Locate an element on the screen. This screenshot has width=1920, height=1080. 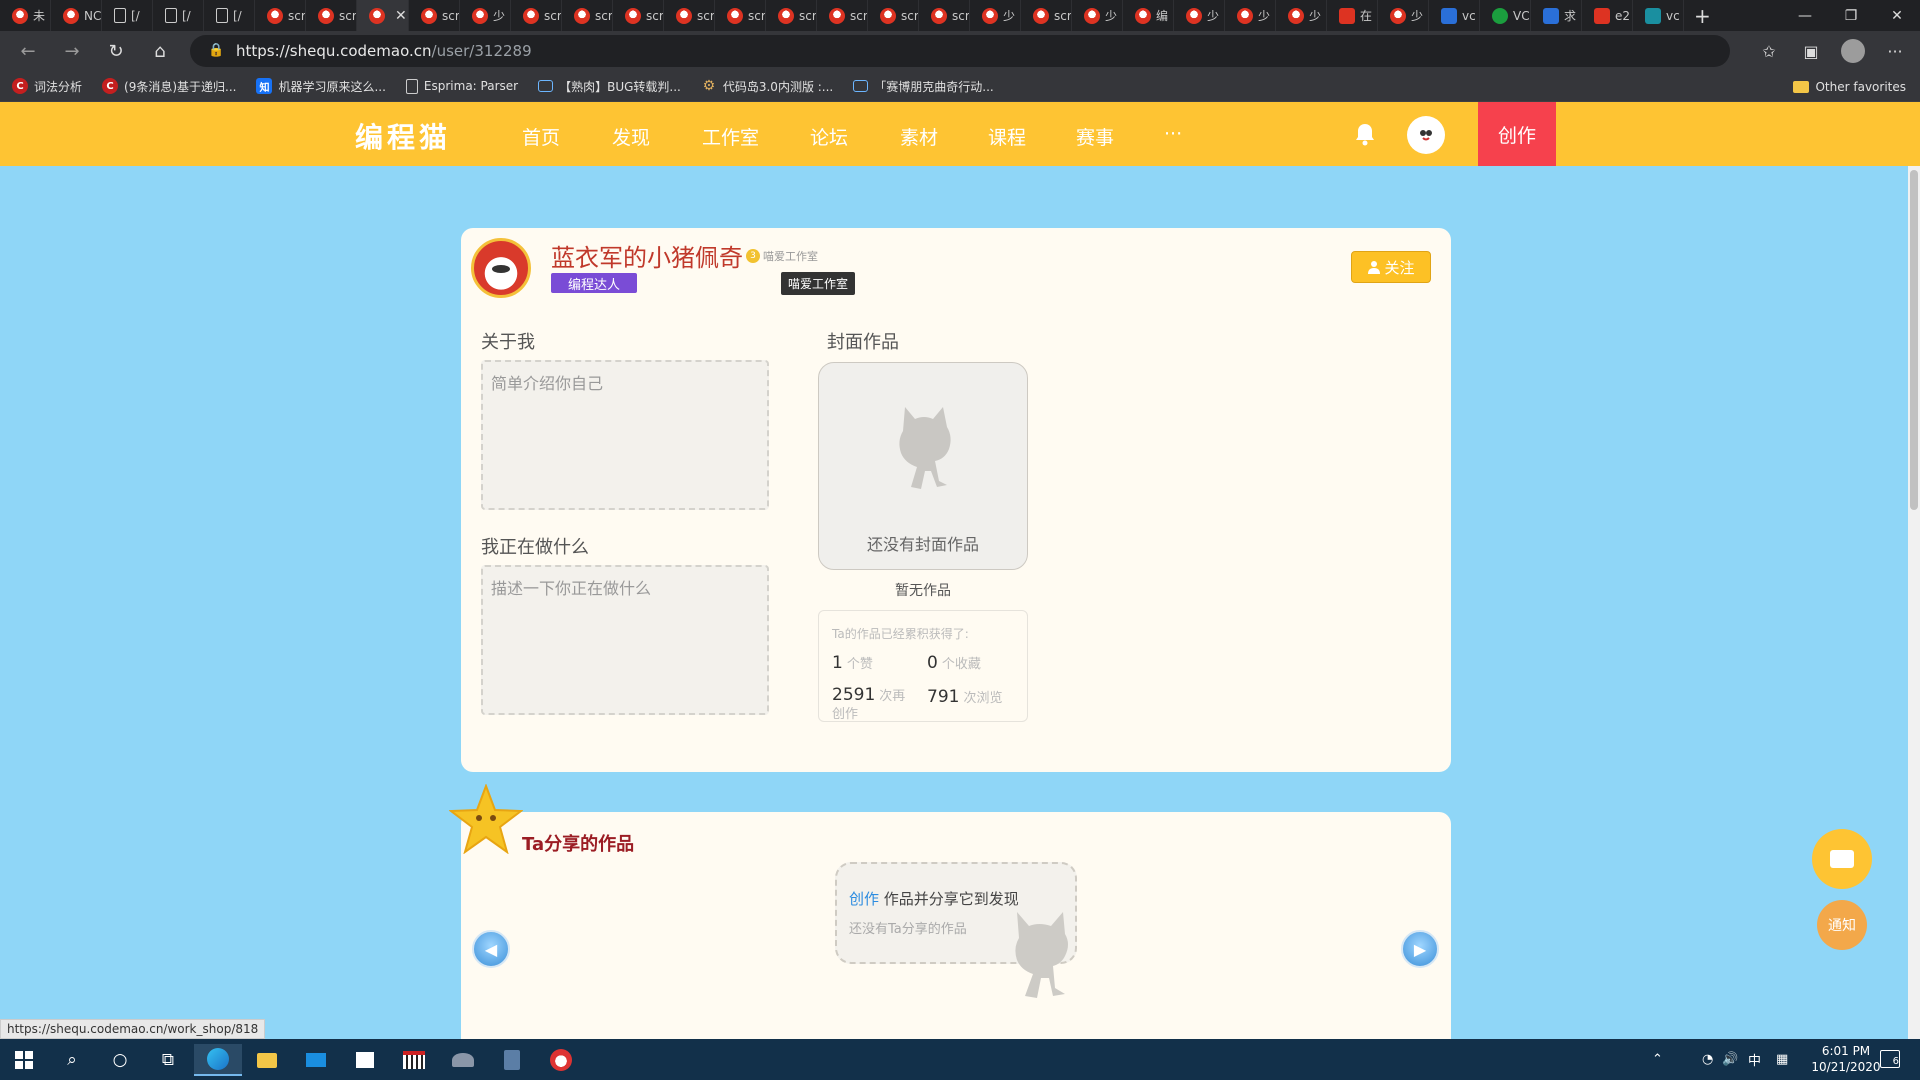
nav-item: 赛事 is located at coordinates (1095, 136).